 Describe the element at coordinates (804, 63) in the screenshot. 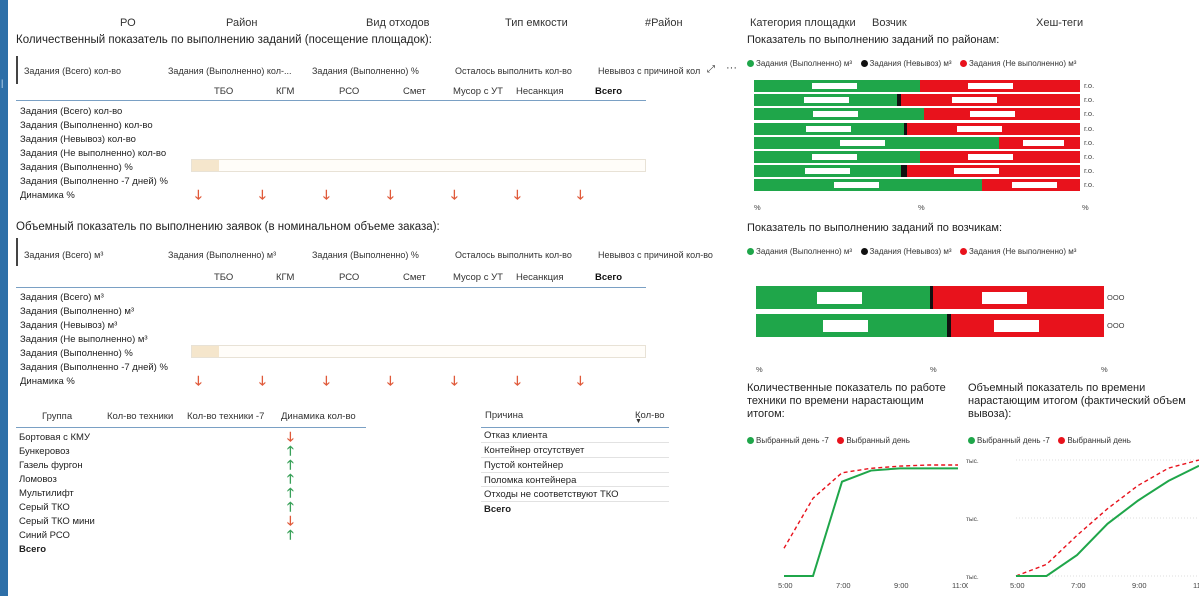

I see `legend-item: Задания (Выполненно) м³` at that location.